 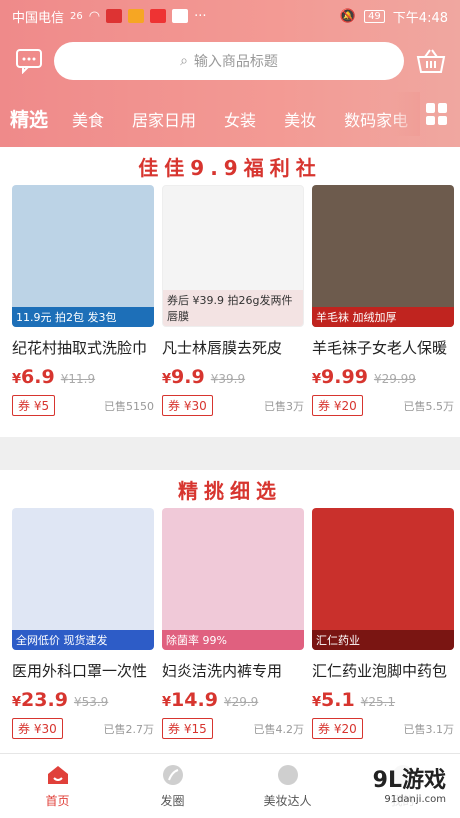 What do you see at coordinates (279, 729) in the screenshot?
I see `sold-count: 已售4.2万` at bounding box center [279, 729].